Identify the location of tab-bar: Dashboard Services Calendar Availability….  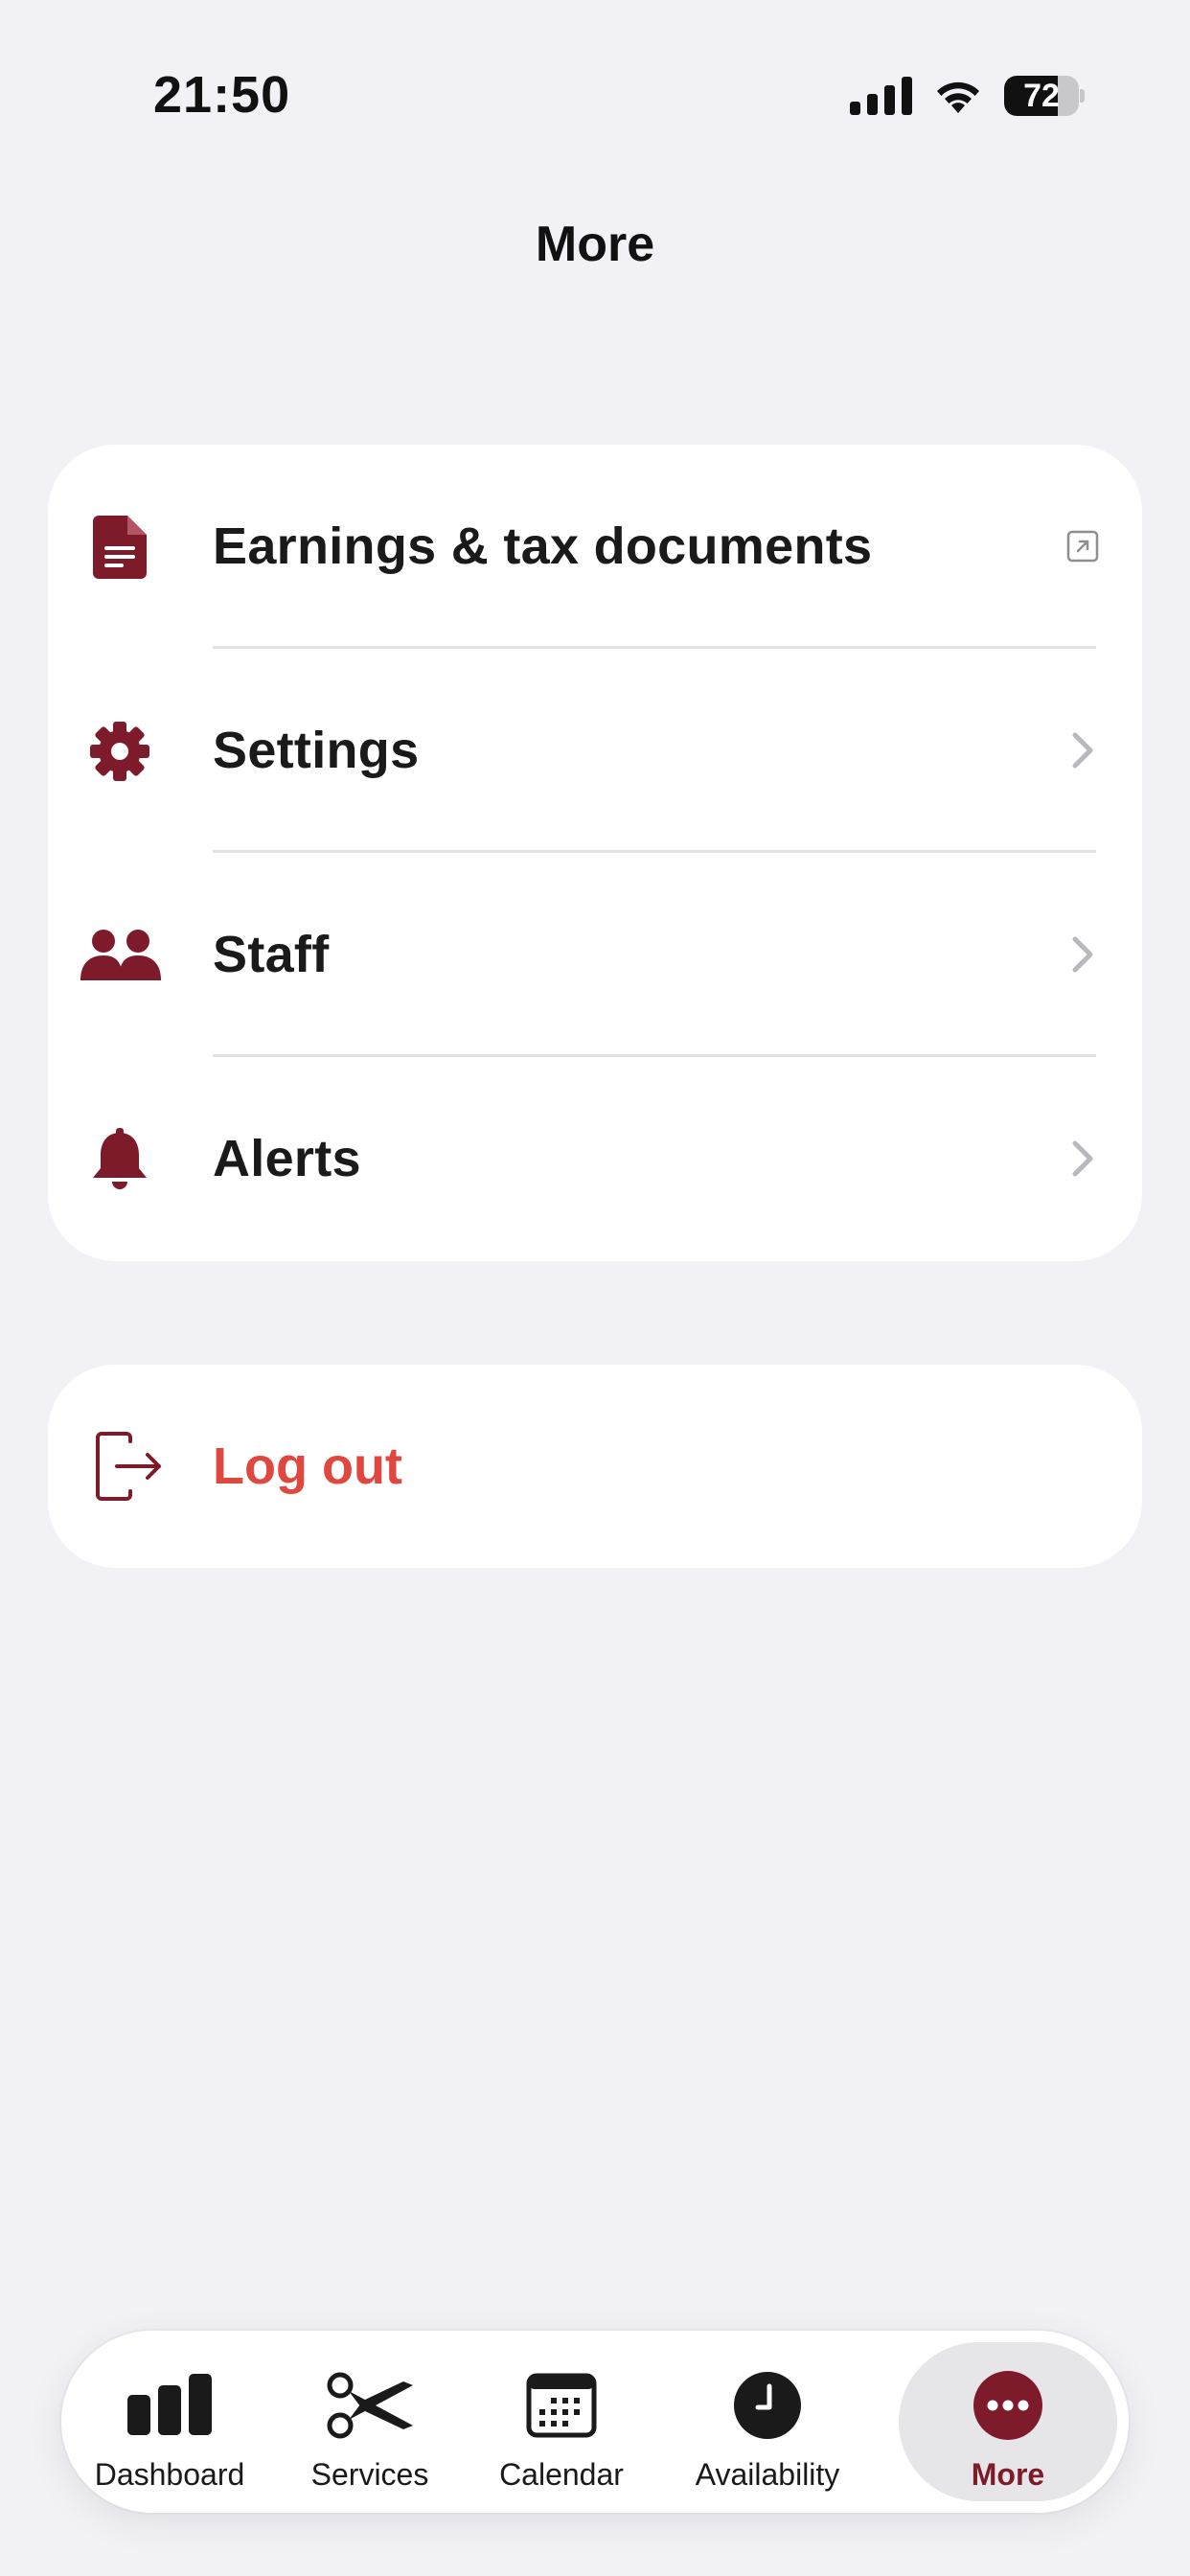
(595, 2422).